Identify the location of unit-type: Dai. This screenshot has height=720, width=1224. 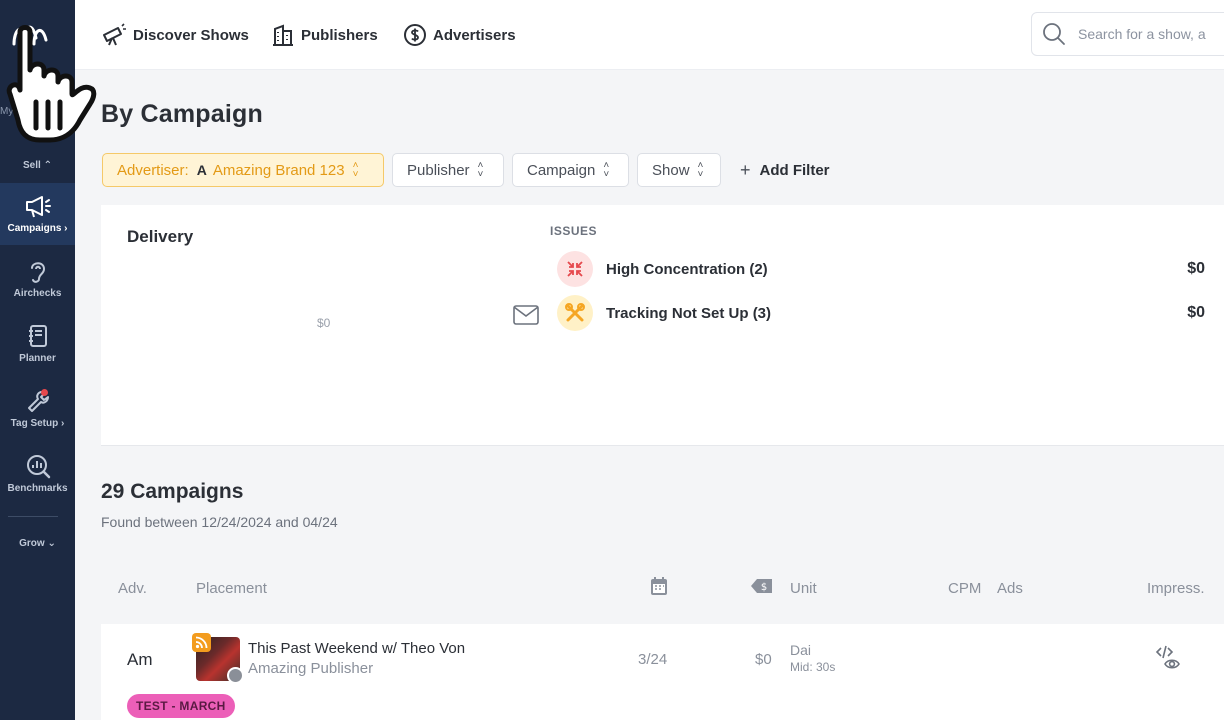
(801, 650).